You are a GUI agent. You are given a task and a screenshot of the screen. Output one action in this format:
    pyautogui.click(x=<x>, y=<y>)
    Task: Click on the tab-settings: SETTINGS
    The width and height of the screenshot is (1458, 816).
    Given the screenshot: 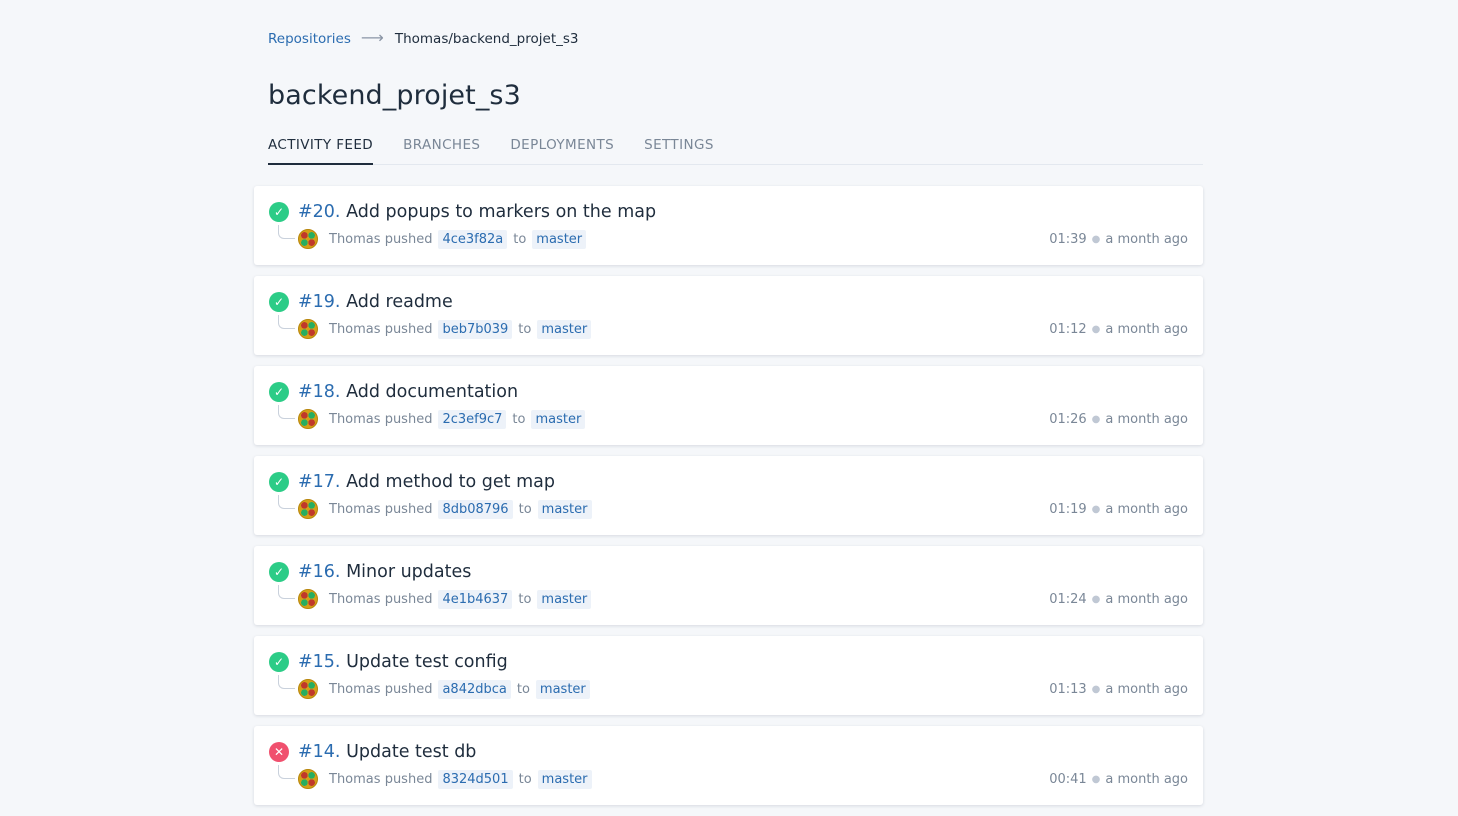 What is the action you would take?
    pyautogui.click(x=679, y=149)
    